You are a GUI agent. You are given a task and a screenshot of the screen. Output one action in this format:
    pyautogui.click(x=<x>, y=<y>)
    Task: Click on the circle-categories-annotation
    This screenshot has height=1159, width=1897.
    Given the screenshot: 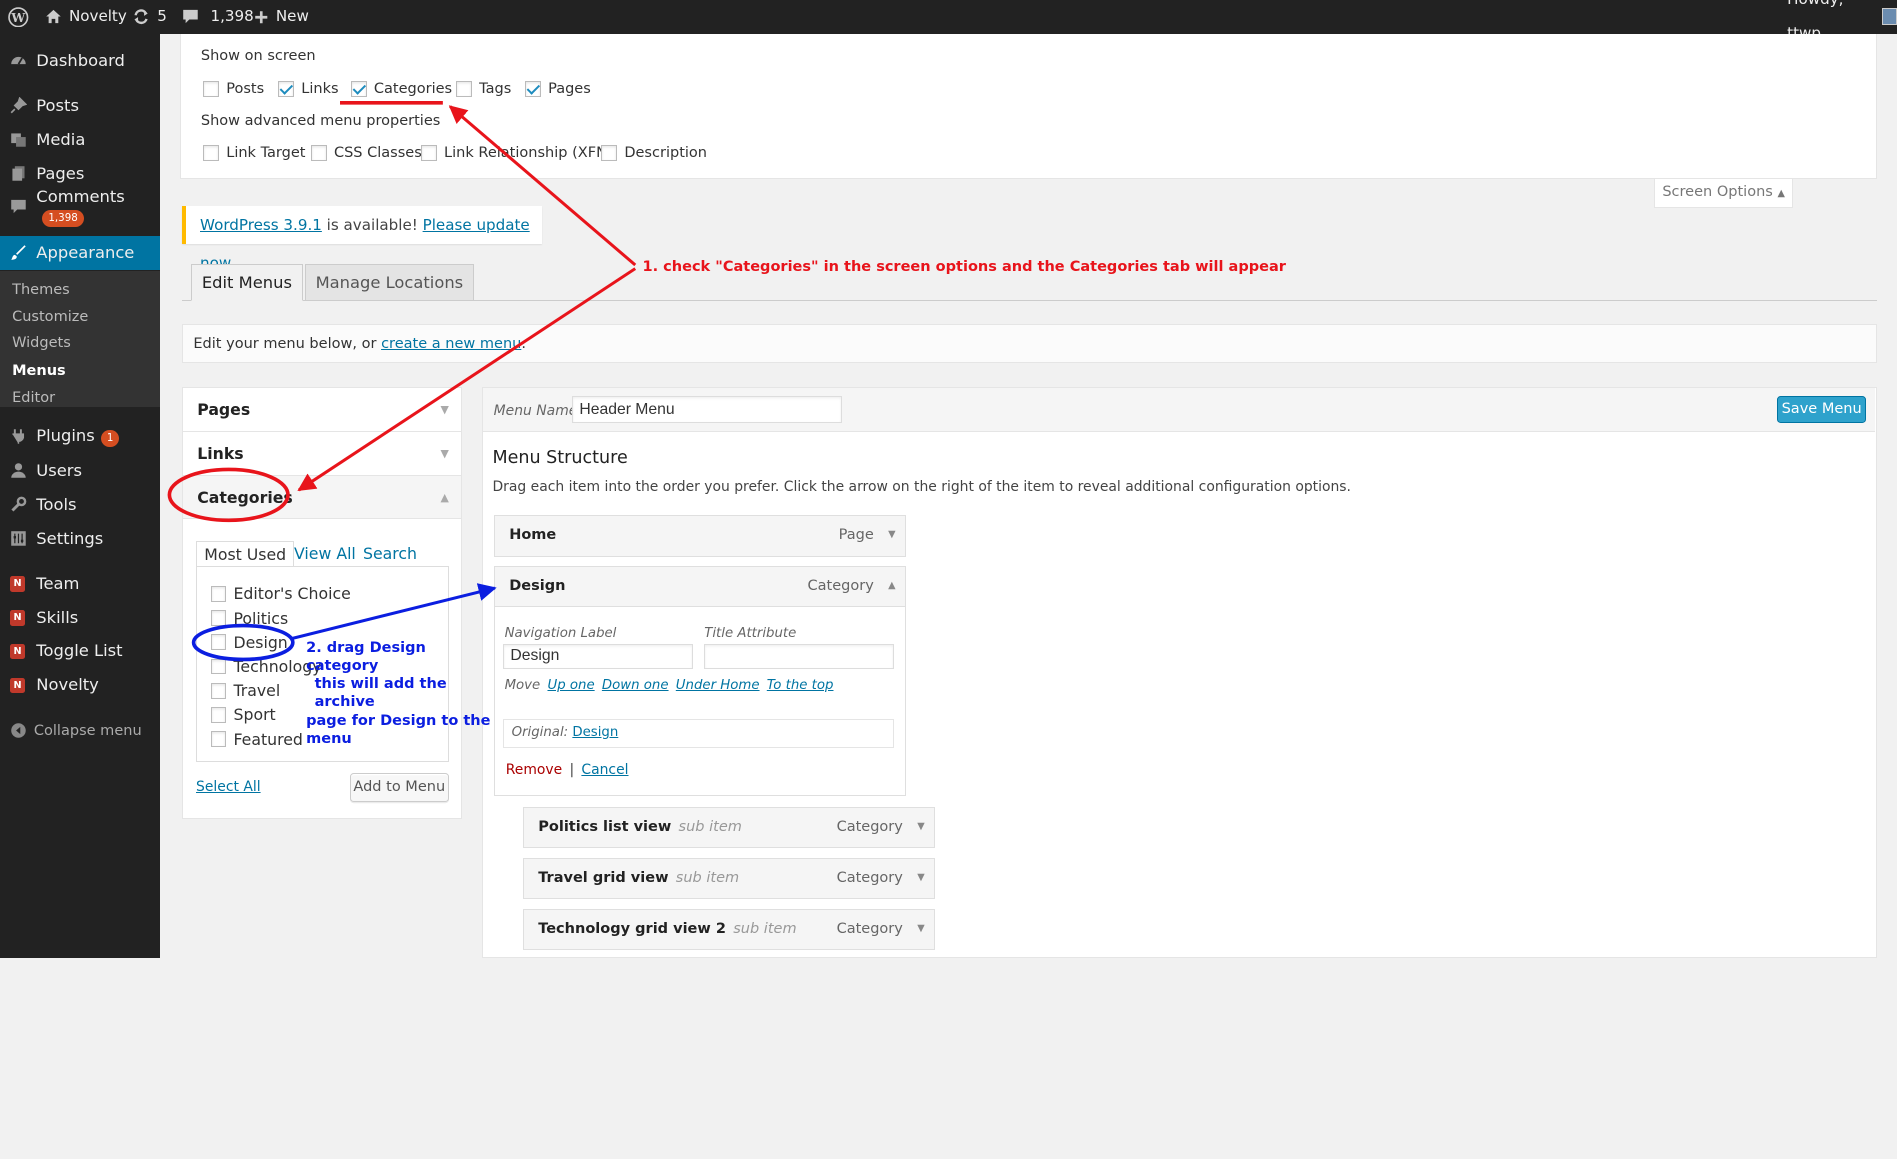 What is the action you would take?
    pyautogui.click(x=228, y=495)
    